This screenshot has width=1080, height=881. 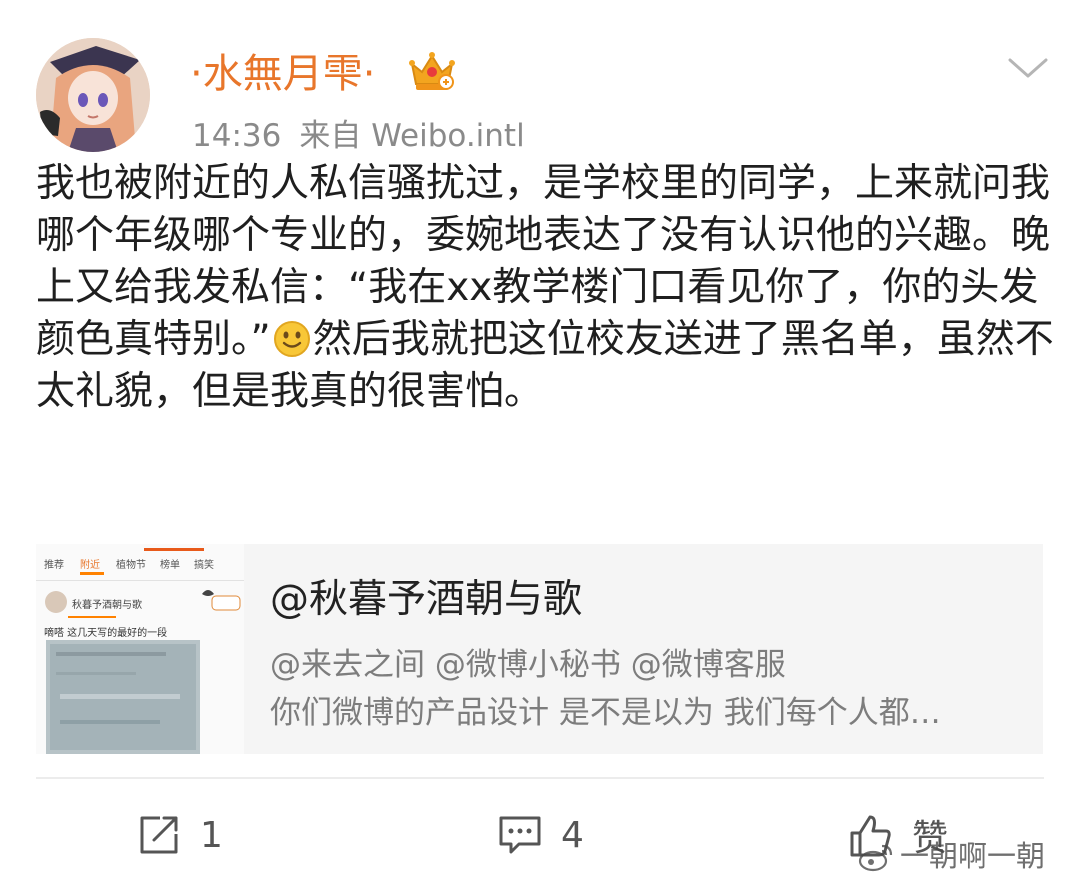 What do you see at coordinates (426, 599) in the screenshot?
I see `linked-post-title: @秋暮予酒朝与歌` at bounding box center [426, 599].